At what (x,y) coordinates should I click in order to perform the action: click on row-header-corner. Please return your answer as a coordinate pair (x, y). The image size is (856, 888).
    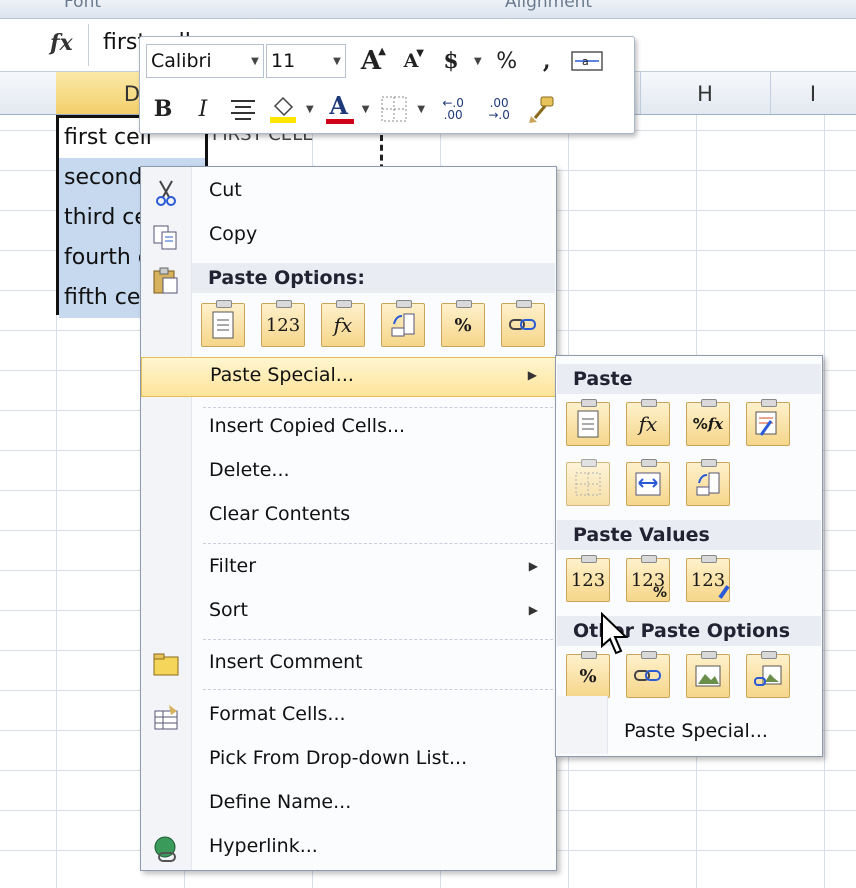
    Looking at the image, I should click on (28, 93).